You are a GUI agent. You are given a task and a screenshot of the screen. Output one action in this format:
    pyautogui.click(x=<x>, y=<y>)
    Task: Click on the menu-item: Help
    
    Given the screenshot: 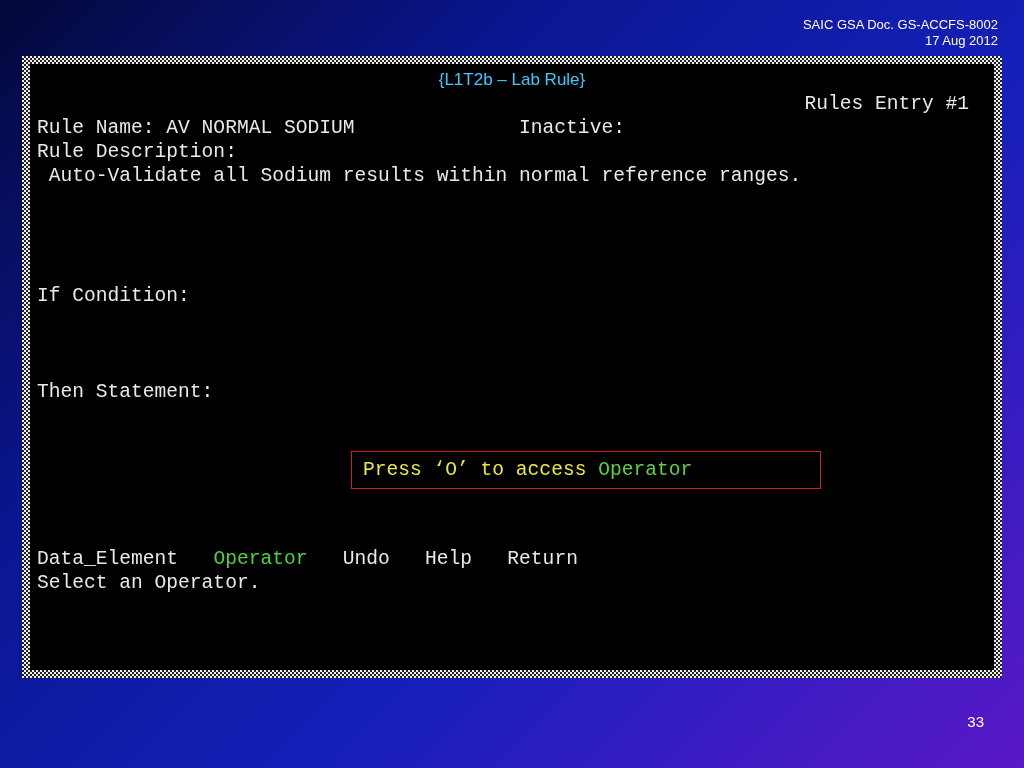 What is the action you would take?
    pyautogui.click(x=449, y=559)
    